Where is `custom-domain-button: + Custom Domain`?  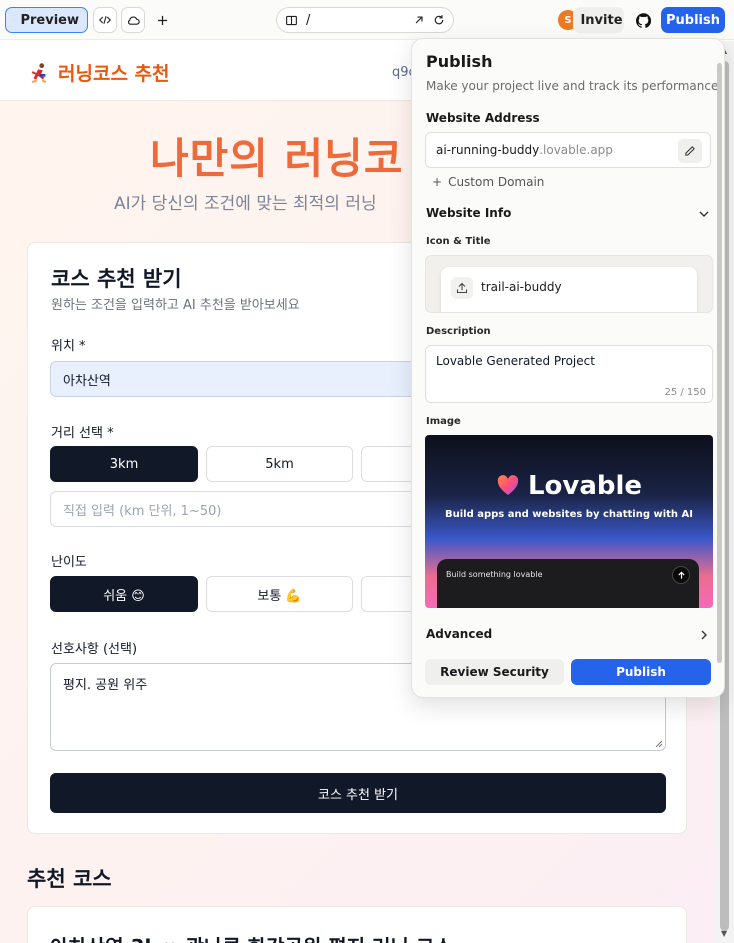
custom-domain-button: + Custom Domain is located at coordinates (488, 182).